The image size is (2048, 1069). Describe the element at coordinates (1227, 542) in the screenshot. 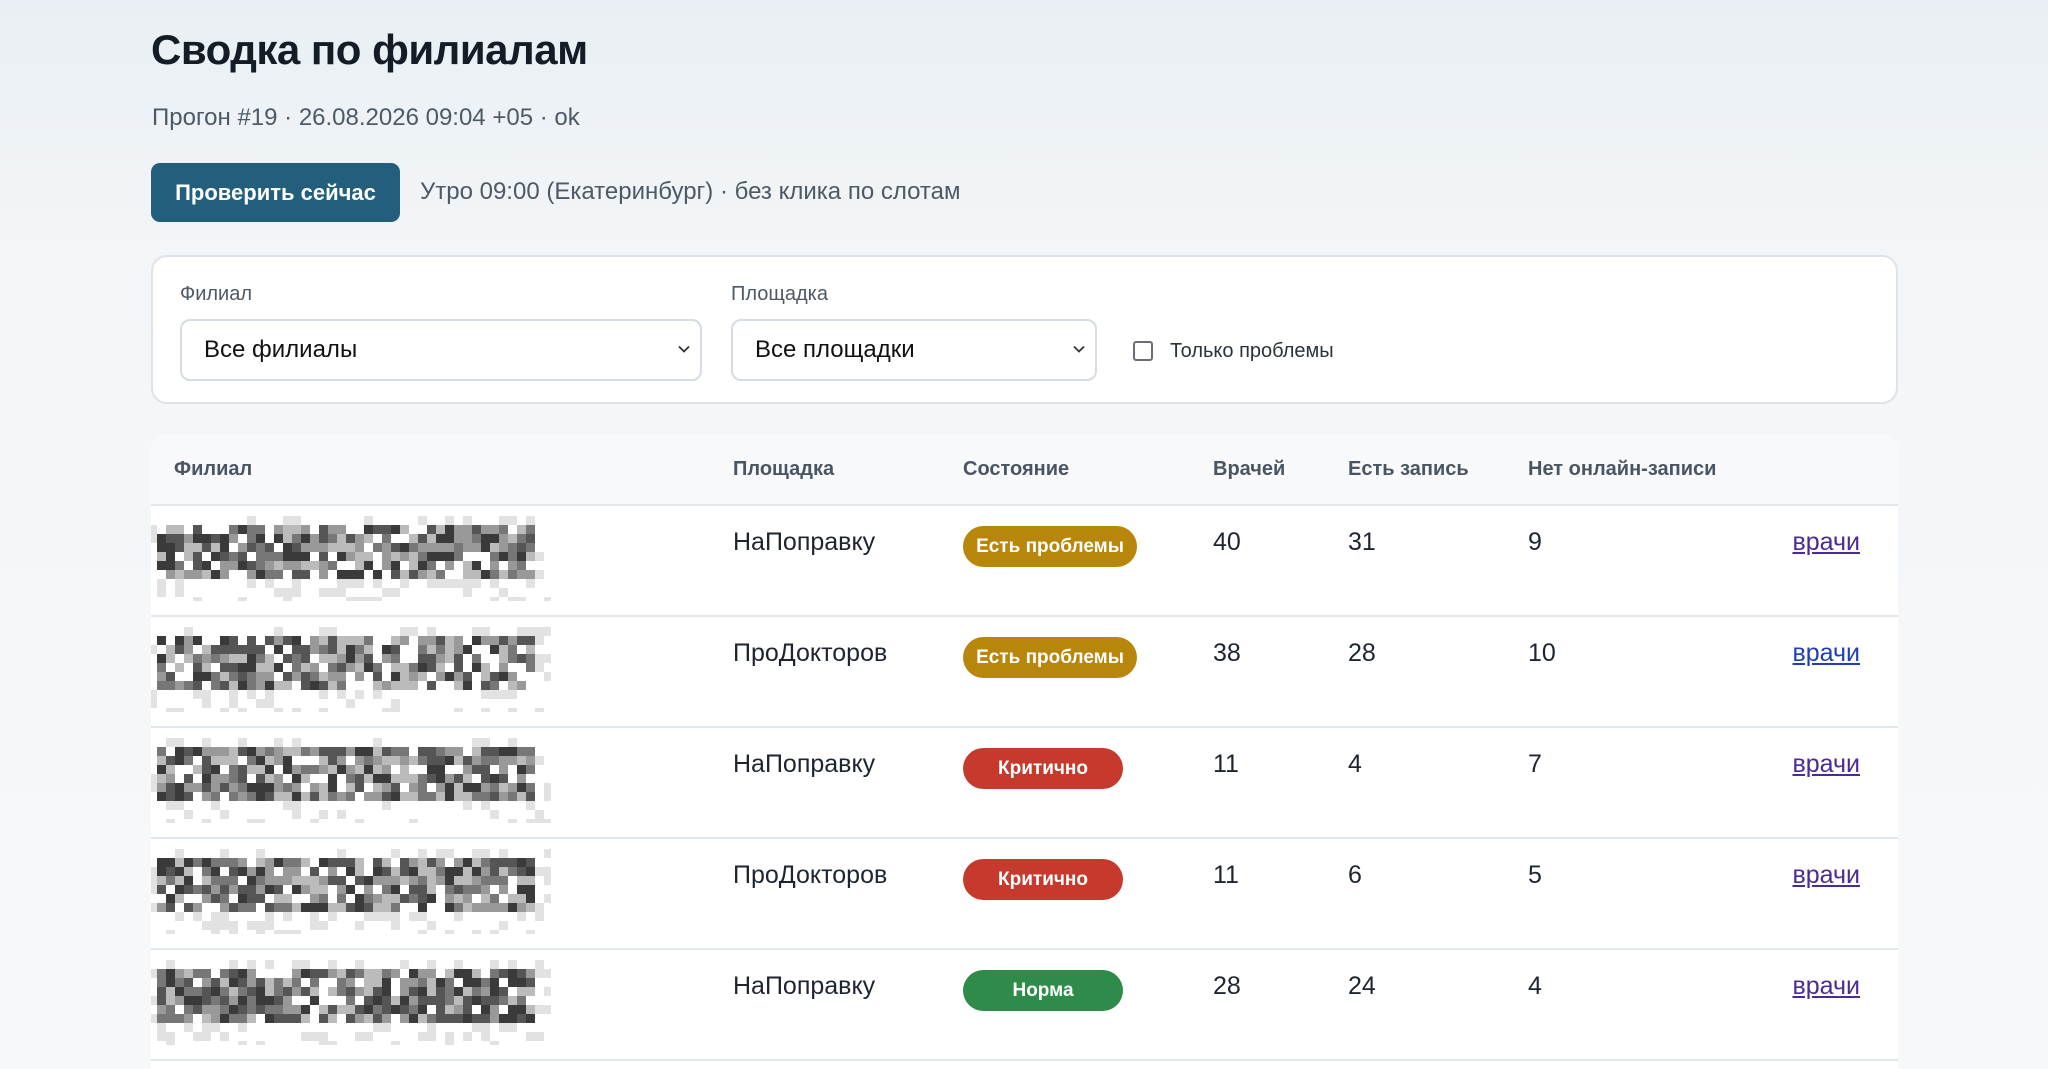

I see `doctors-count-cell: 40` at that location.